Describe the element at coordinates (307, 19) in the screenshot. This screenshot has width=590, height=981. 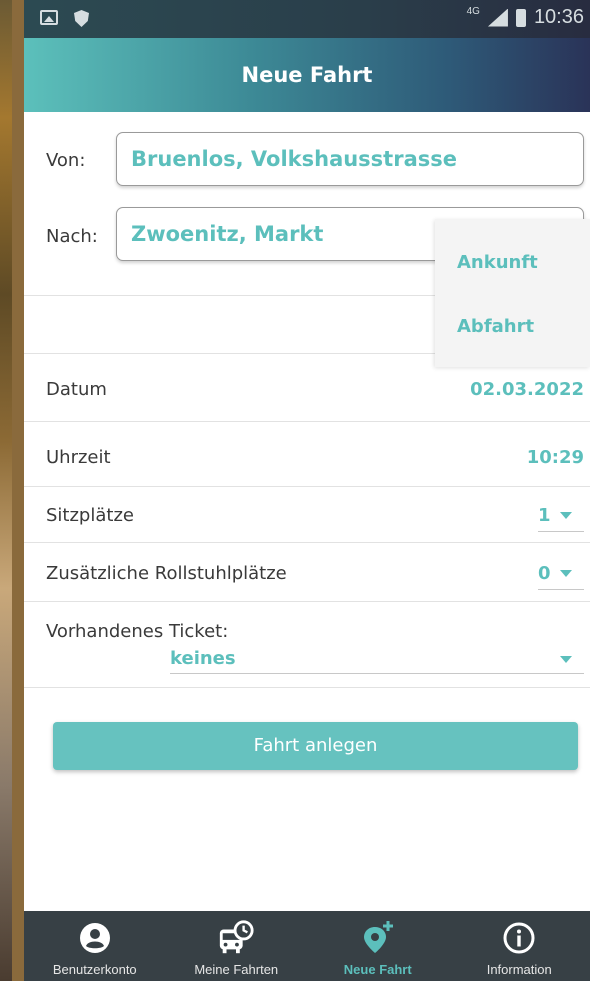
I see `status-bar: 4G 10:36` at that location.